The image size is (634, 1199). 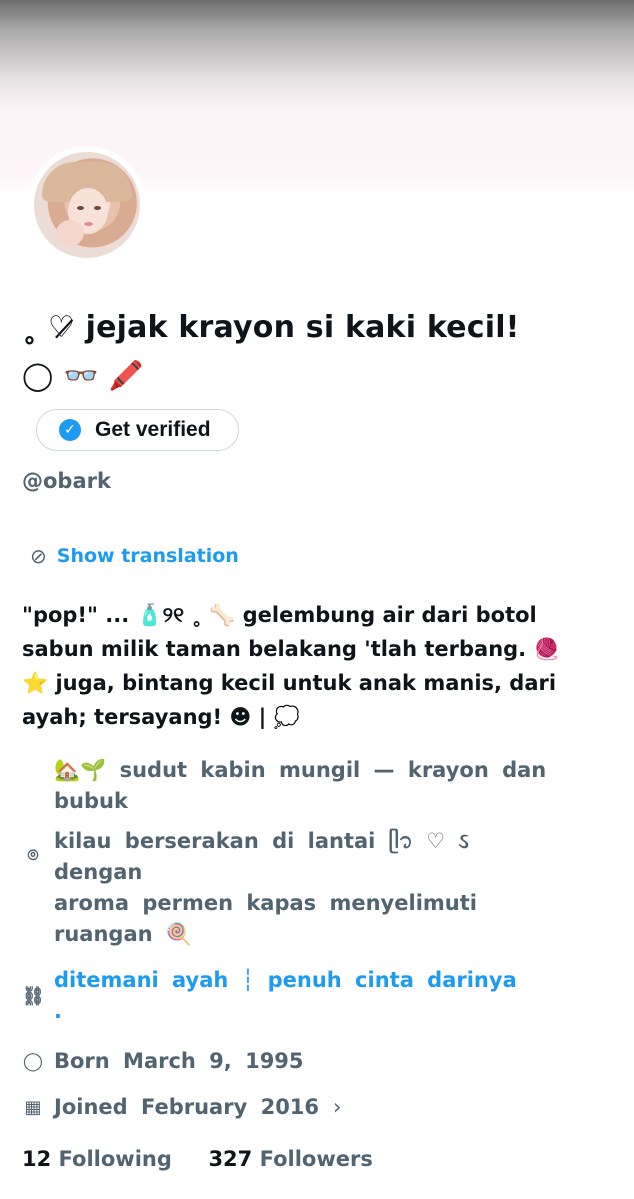 What do you see at coordinates (153, 429) in the screenshot?
I see `get-verified-label: Get verified` at bounding box center [153, 429].